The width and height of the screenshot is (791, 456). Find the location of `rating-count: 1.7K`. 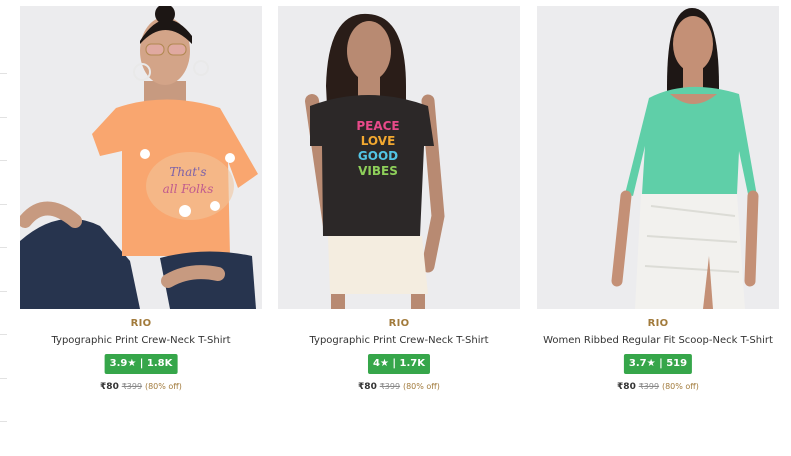

rating-count: 1.7K is located at coordinates (412, 363).